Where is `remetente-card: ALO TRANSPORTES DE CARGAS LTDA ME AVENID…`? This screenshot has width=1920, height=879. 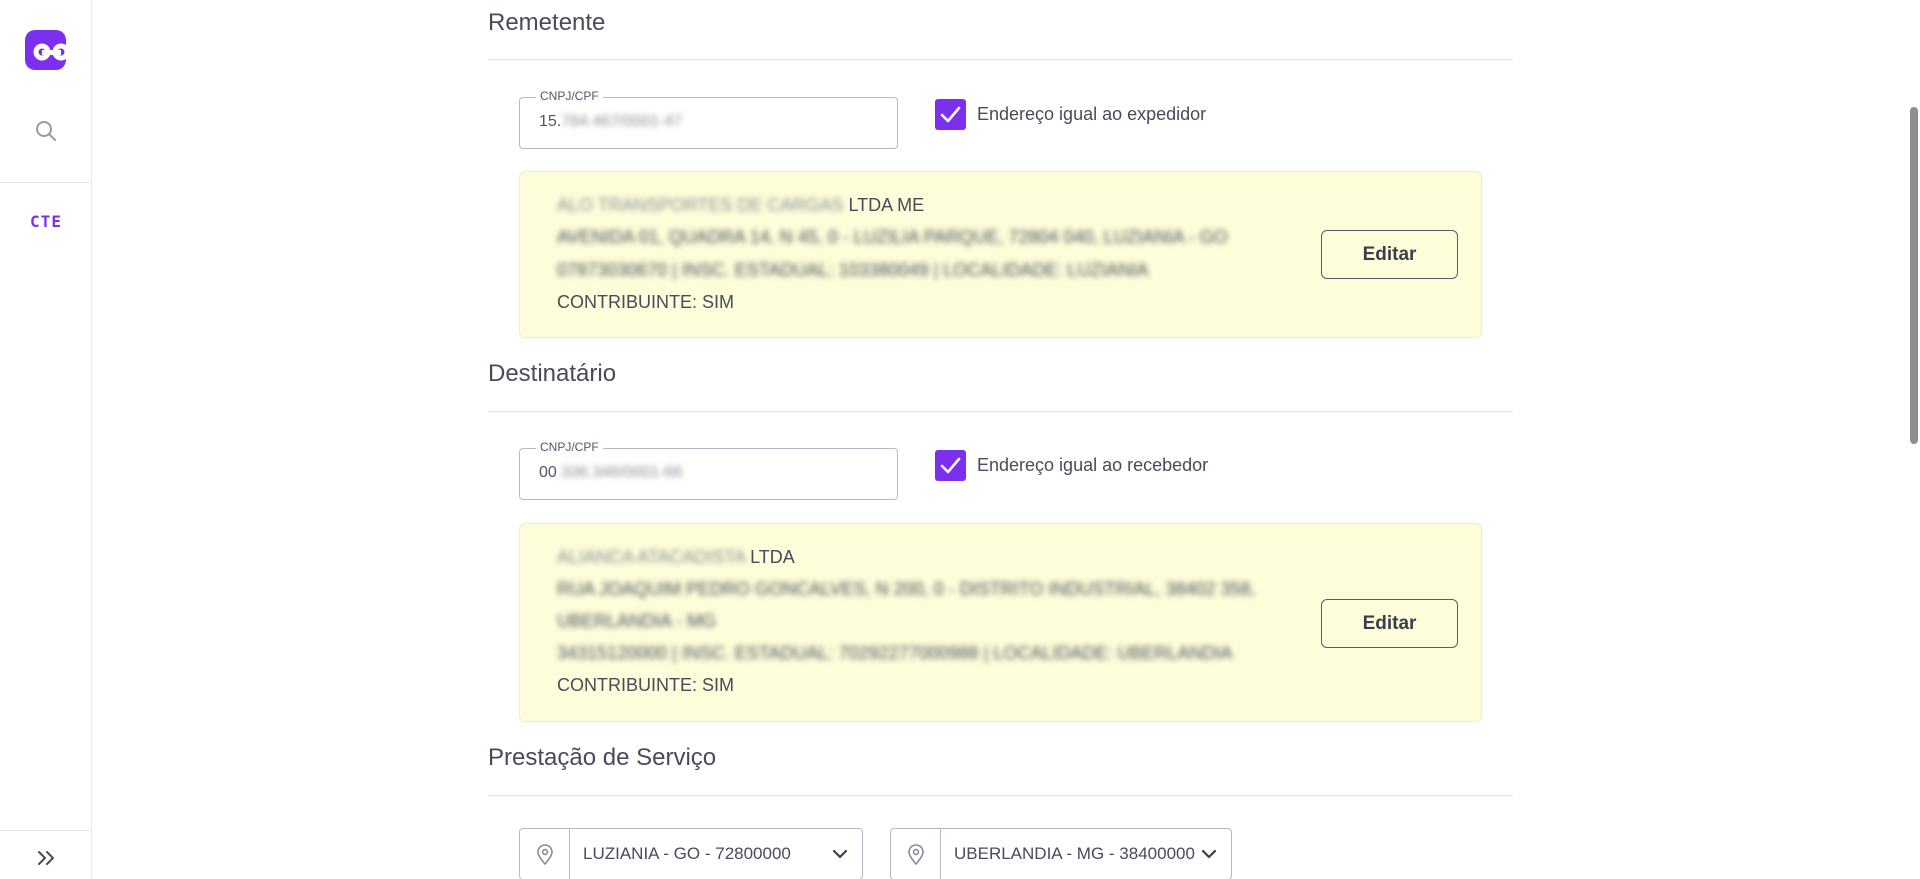 remetente-card: ALO TRANSPORTES DE CARGAS LTDA ME AVENID… is located at coordinates (1000, 254).